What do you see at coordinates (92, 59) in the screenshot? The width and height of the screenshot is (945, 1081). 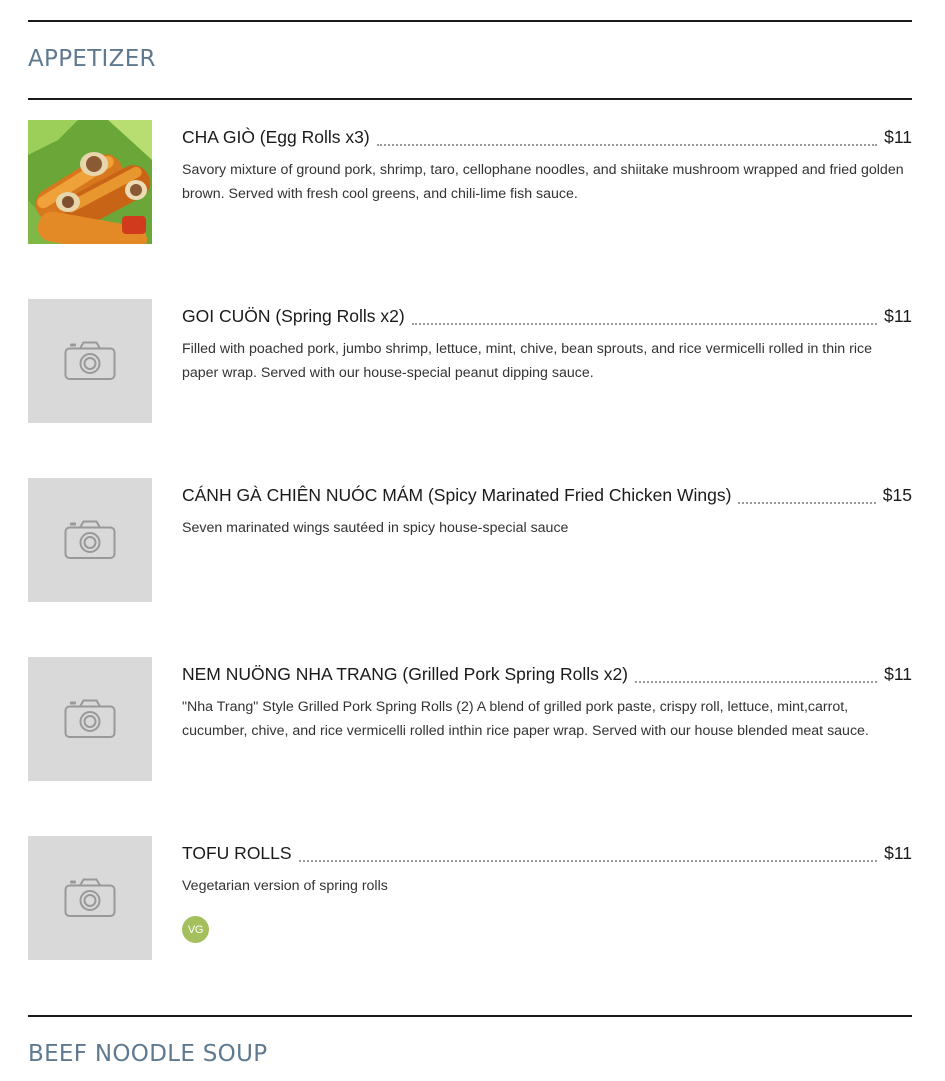 I see `section-title-appetizer: APPETIZER` at bounding box center [92, 59].